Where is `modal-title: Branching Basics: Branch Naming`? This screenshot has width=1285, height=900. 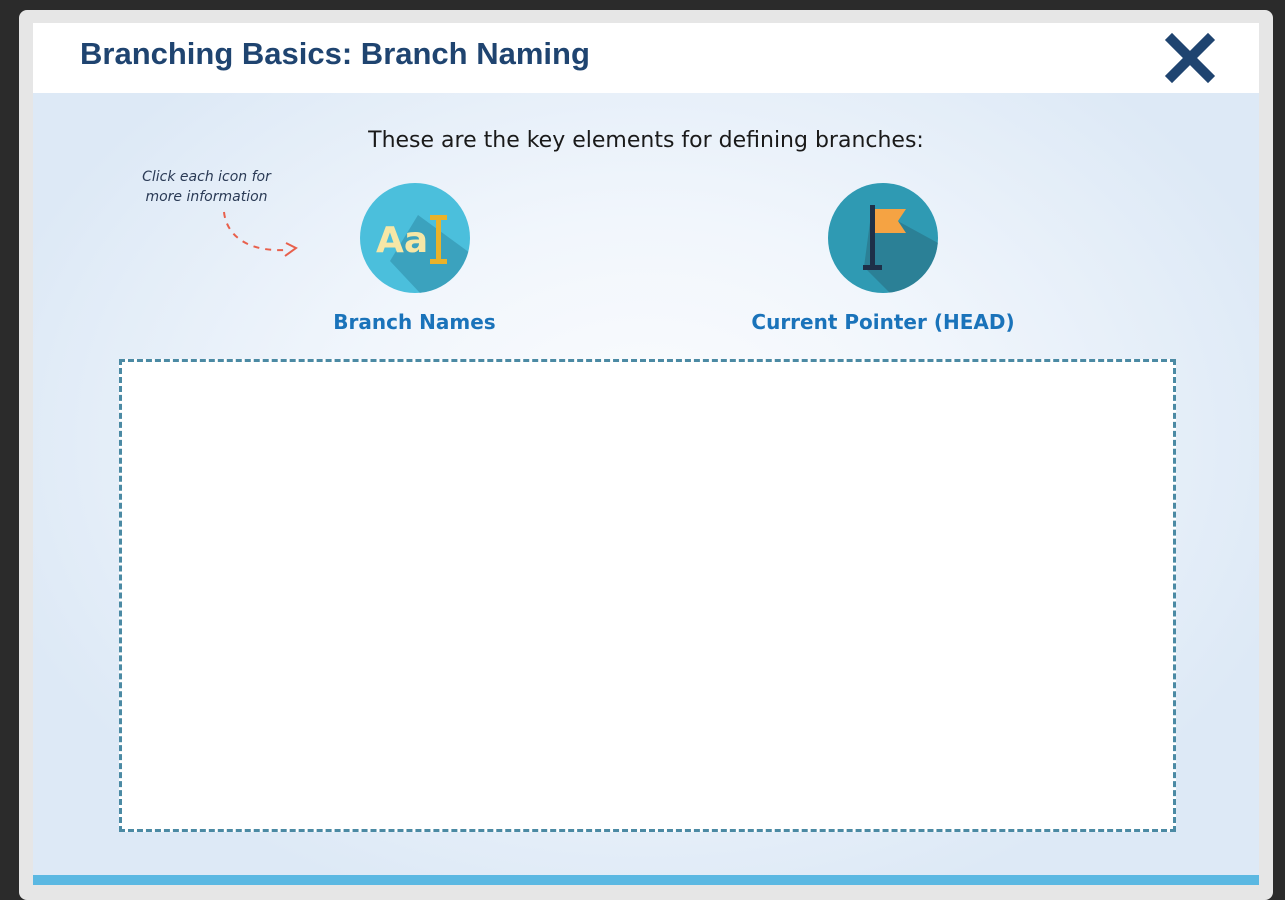
modal-title: Branching Basics: Branch Naming is located at coordinates (335, 53).